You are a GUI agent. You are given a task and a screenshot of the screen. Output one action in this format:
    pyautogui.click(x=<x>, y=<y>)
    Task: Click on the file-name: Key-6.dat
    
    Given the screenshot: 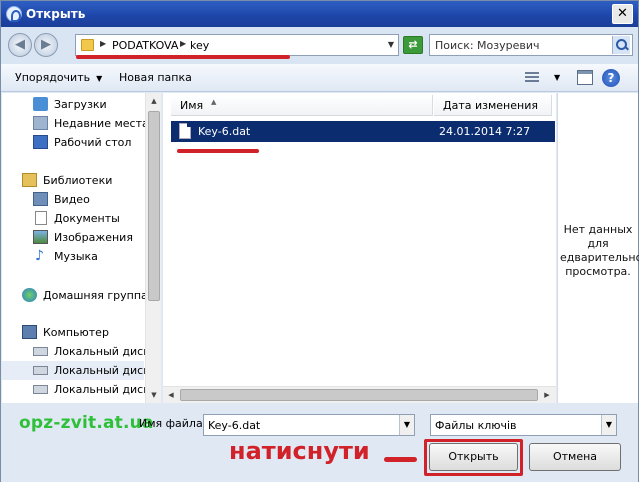 What is the action you would take?
    pyautogui.click(x=224, y=131)
    